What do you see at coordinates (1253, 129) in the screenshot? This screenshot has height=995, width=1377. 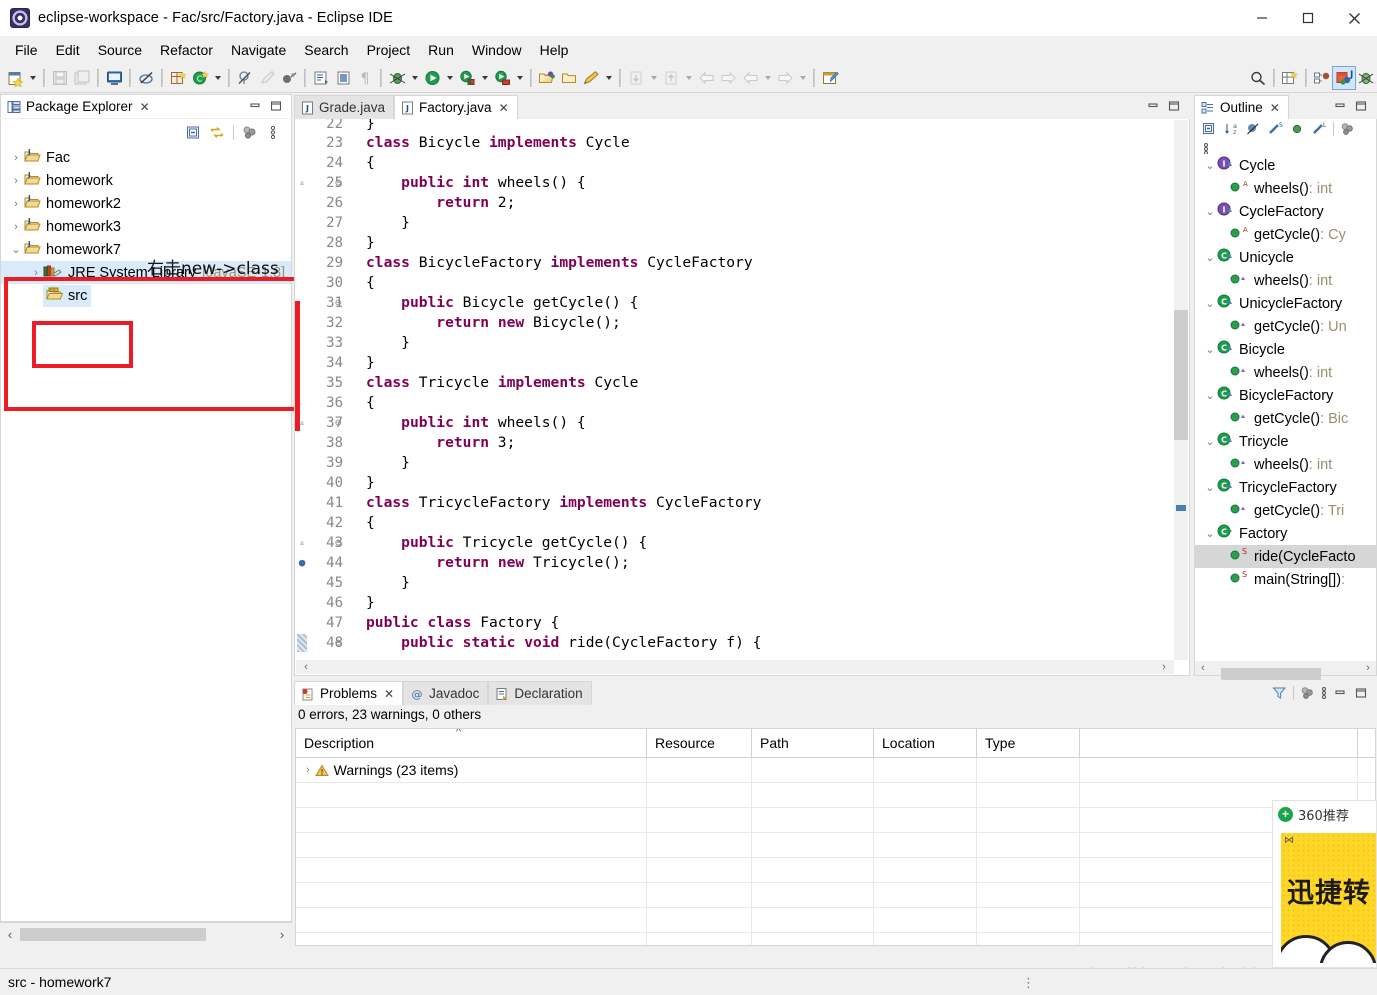 I see `hide-fields-icon` at bounding box center [1253, 129].